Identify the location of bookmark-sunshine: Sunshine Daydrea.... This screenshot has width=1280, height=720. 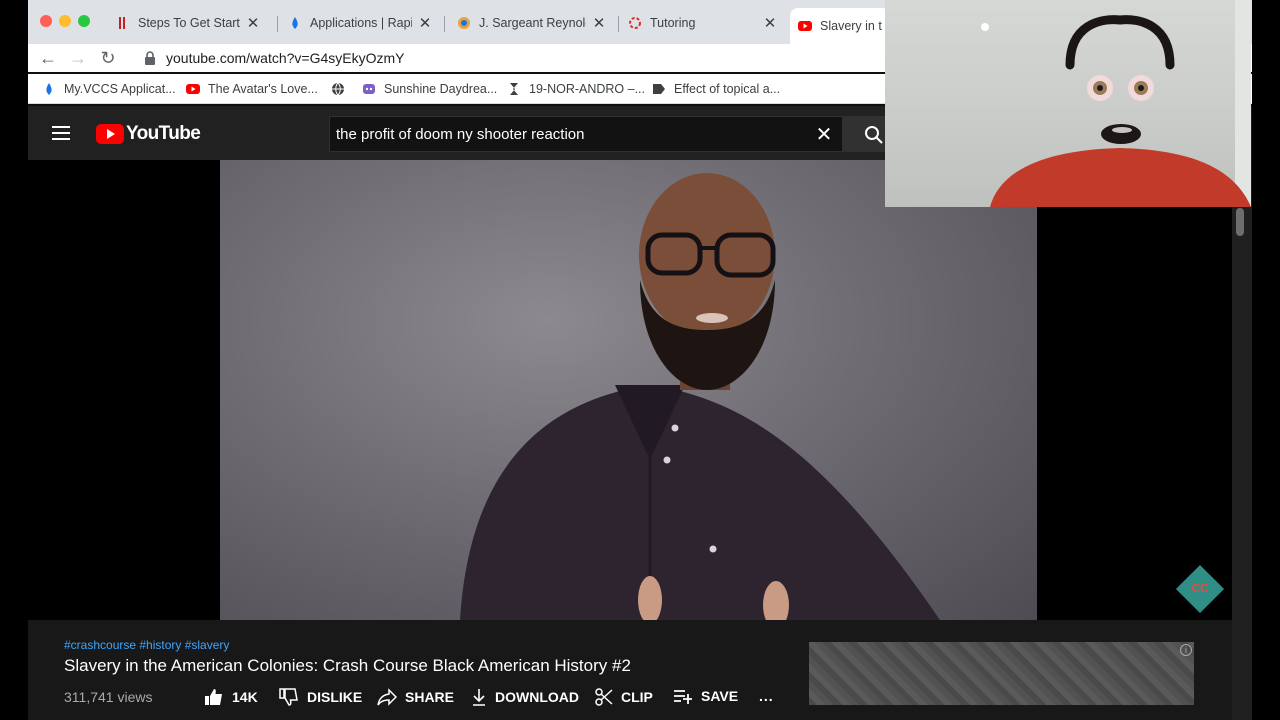
(429, 89).